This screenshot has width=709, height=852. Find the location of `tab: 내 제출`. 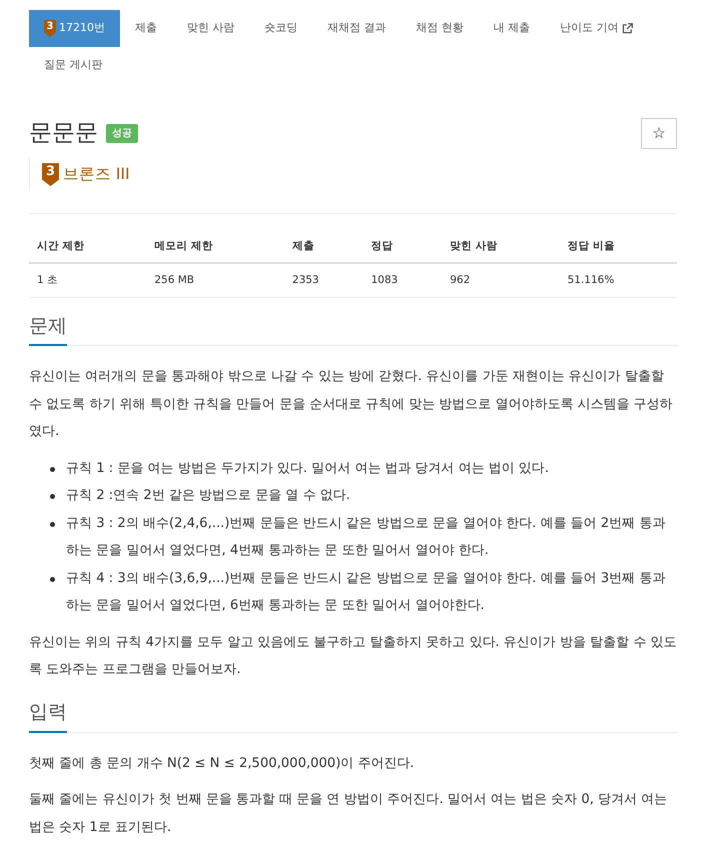

tab: 내 제출 is located at coordinates (511, 28).